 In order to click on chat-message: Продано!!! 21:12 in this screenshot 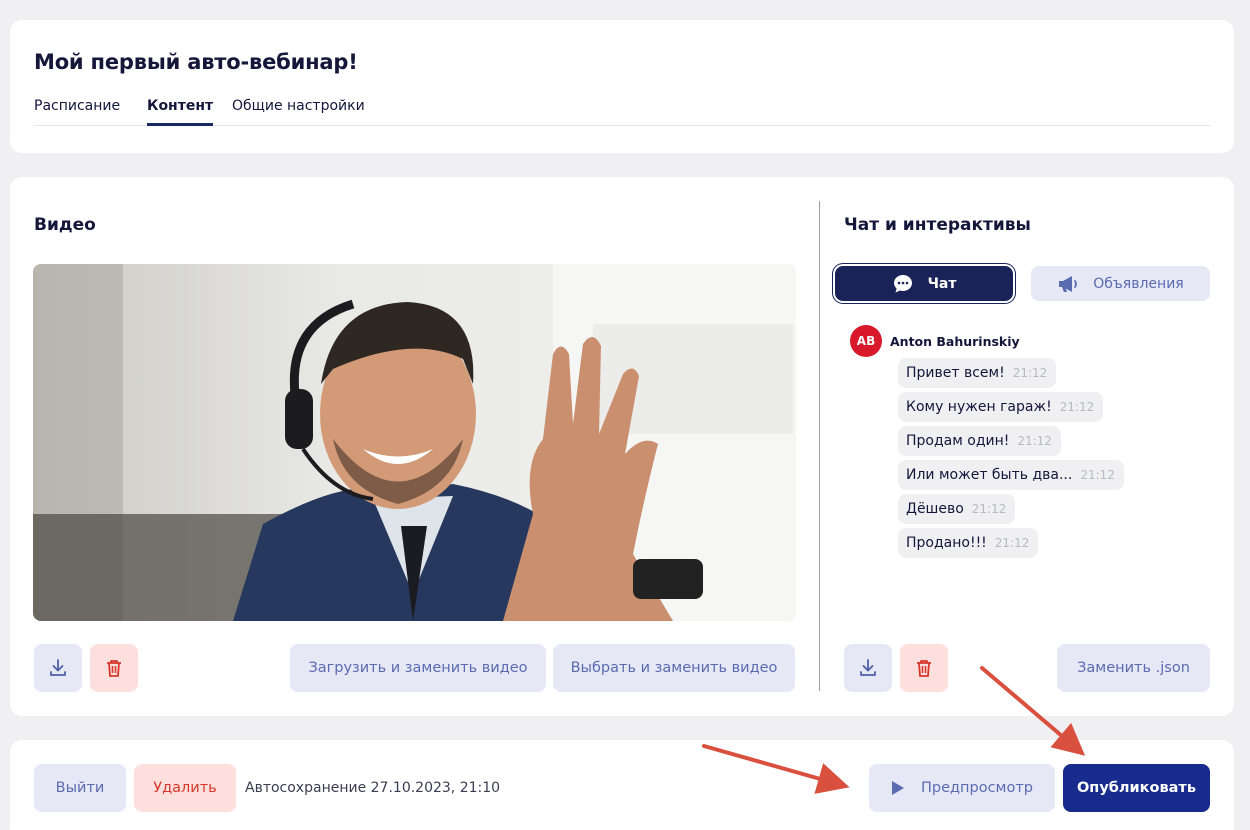, I will do `click(968, 543)`.